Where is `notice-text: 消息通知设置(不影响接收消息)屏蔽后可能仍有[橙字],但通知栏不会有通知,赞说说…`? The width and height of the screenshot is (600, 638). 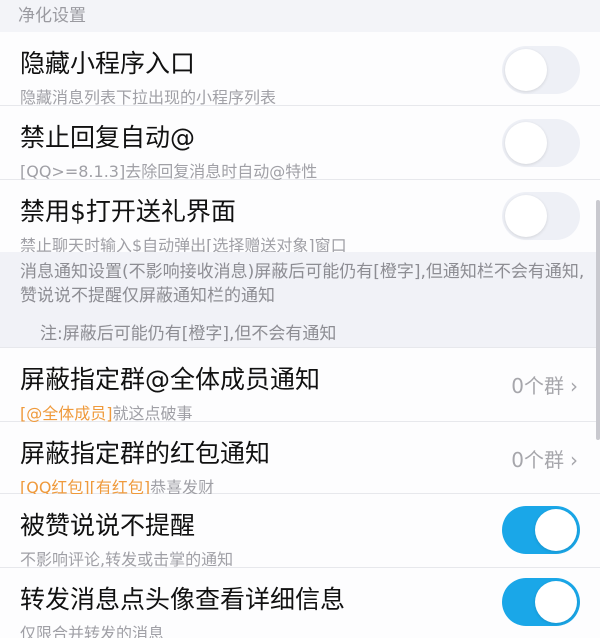 notice-text: 消息通知设置(不影响接收消息)屏蔽后可能仍有[橙字],但通知栏不会有通知,赞说说… is located at coordinates (302, 284).